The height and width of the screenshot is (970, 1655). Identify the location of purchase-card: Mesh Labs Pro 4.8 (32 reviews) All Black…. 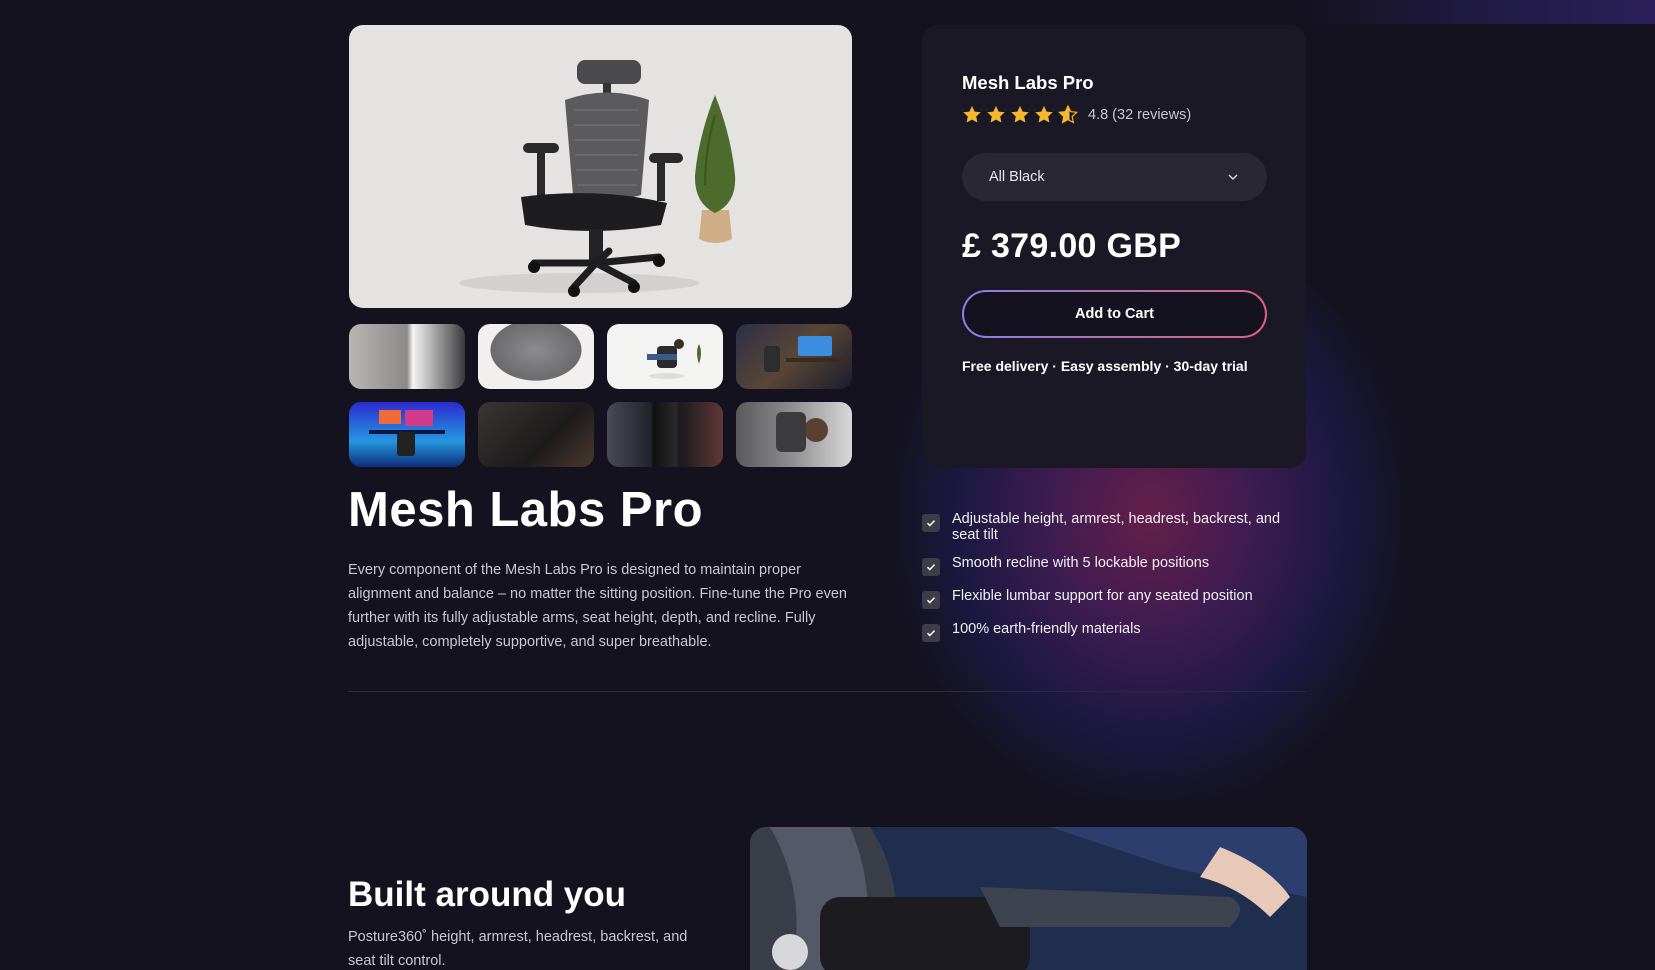
(1114, 246).